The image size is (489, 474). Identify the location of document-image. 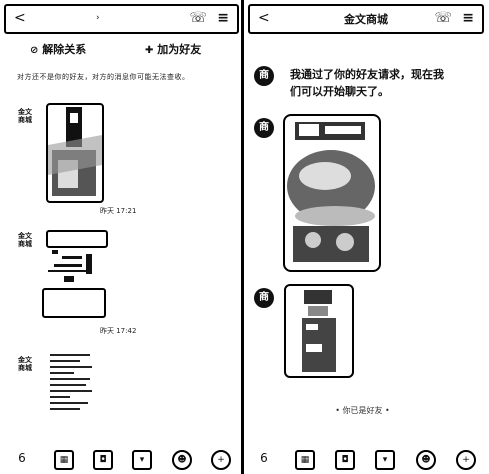
(71, 384).